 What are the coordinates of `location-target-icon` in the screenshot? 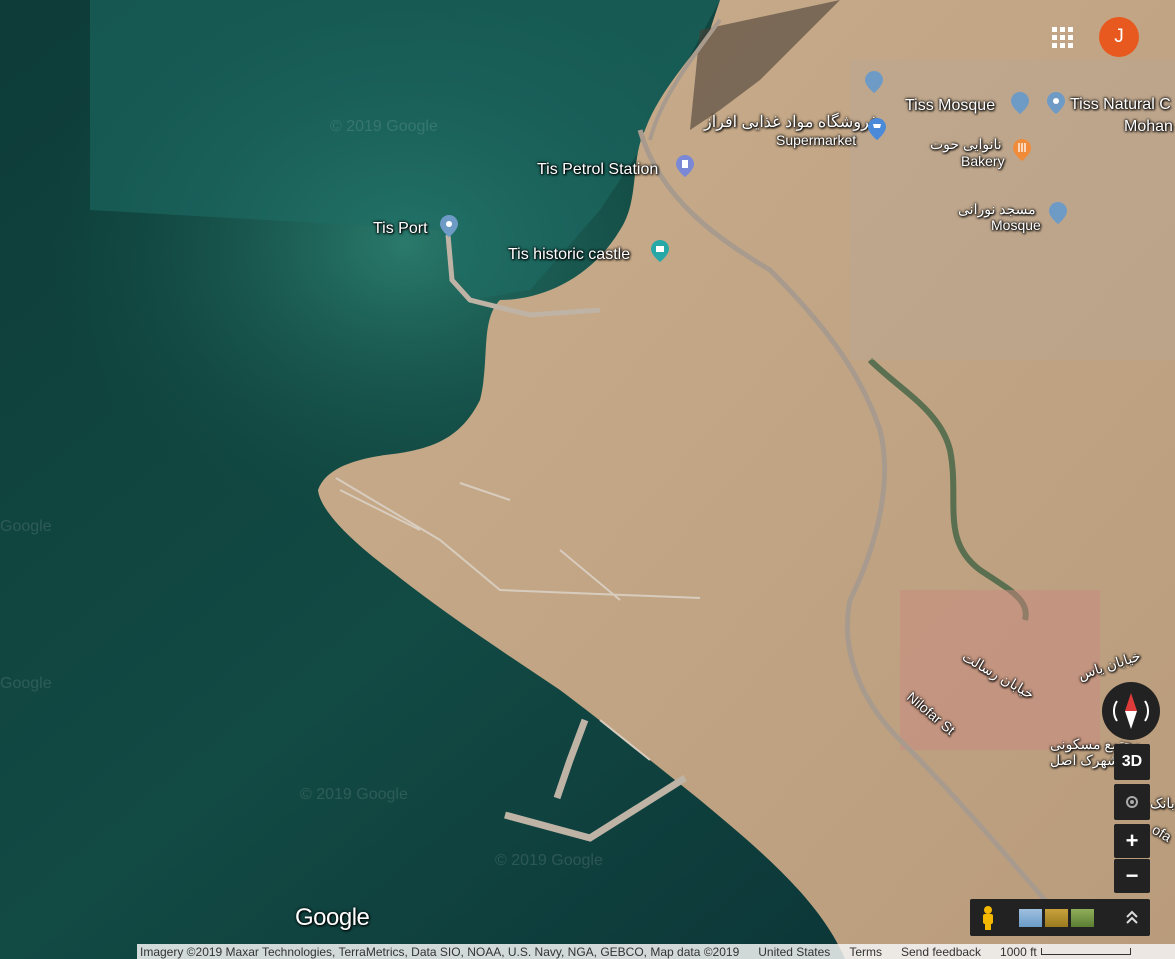 It's located at (1132, 802).